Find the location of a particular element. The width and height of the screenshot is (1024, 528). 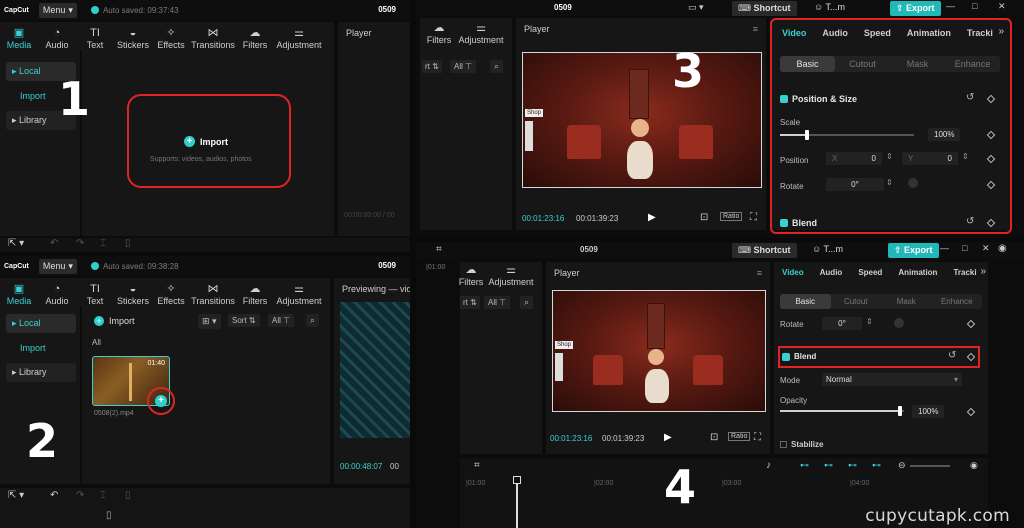

tab-video: Video is located at coordinates (793, 272).